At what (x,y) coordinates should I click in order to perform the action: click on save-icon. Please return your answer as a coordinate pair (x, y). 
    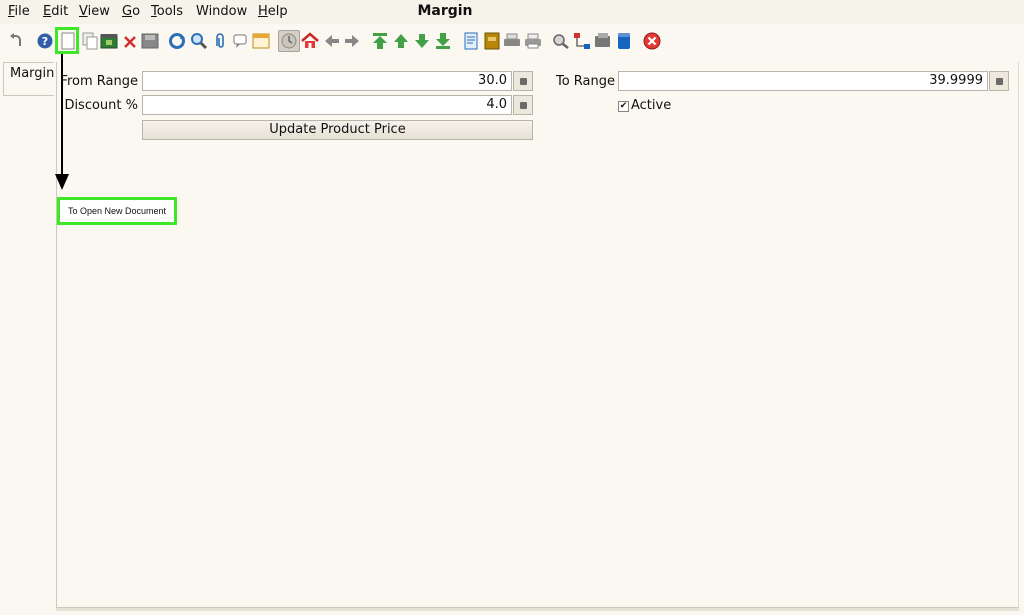
    Looking at the image, I should click on (150, 41).